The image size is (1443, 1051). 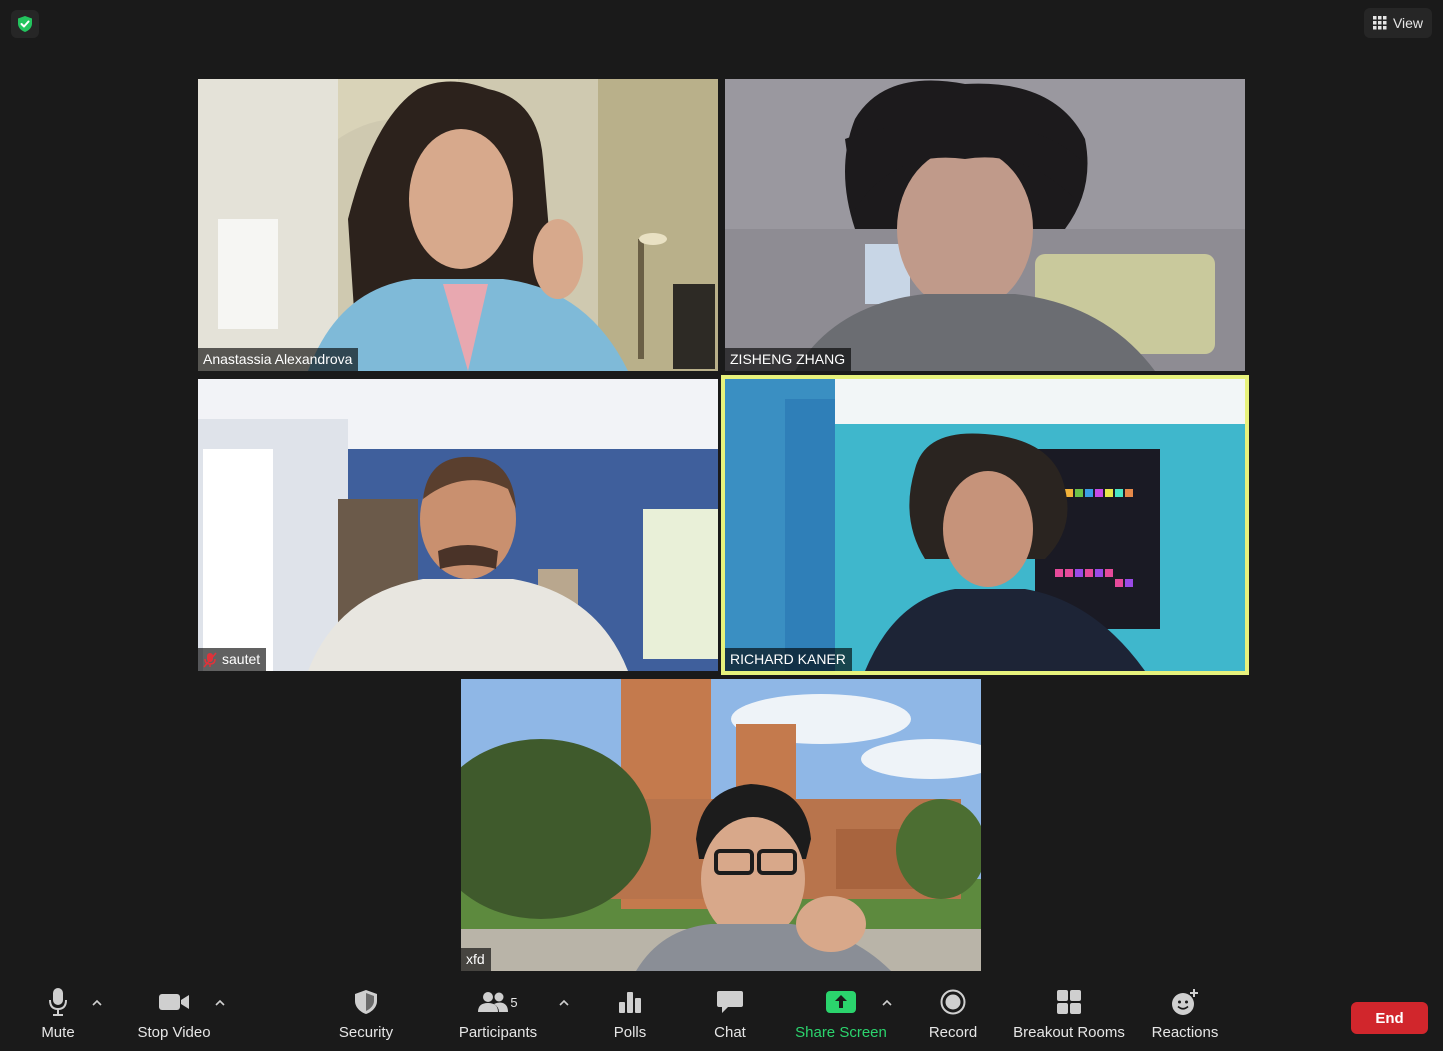 I want to click on participant-name: Anastassia Alexandrova, so click(x=278, y=359).